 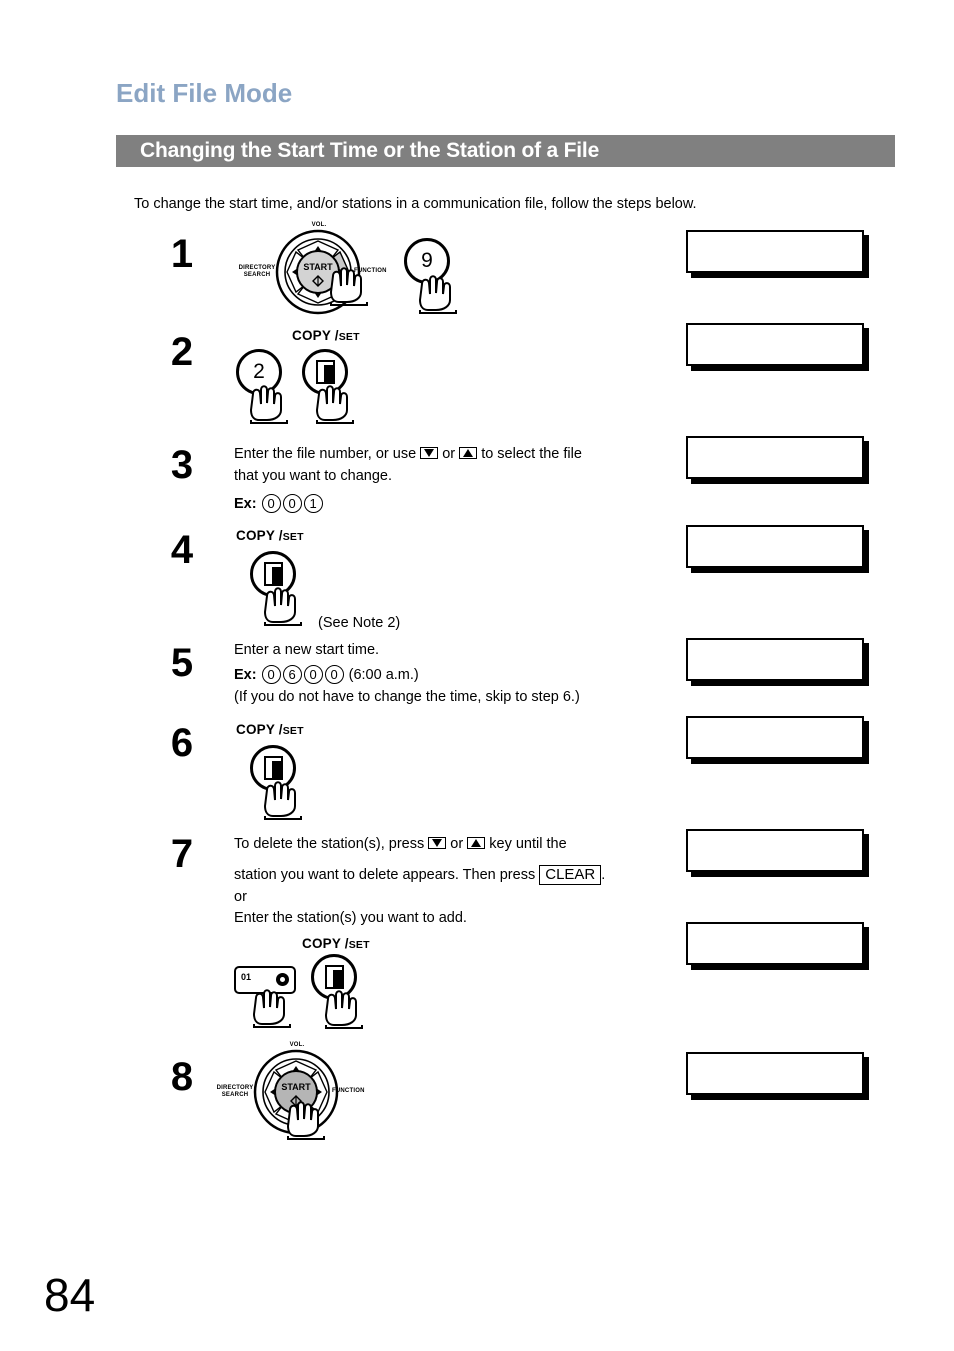 What do you see at coordinates (775, 457) in the screenshot?
I see `lcd-display-step-3: ENTER FILE NO.OR ∨ ∧ FILE NO.=001` at bounding box center [775, 457].